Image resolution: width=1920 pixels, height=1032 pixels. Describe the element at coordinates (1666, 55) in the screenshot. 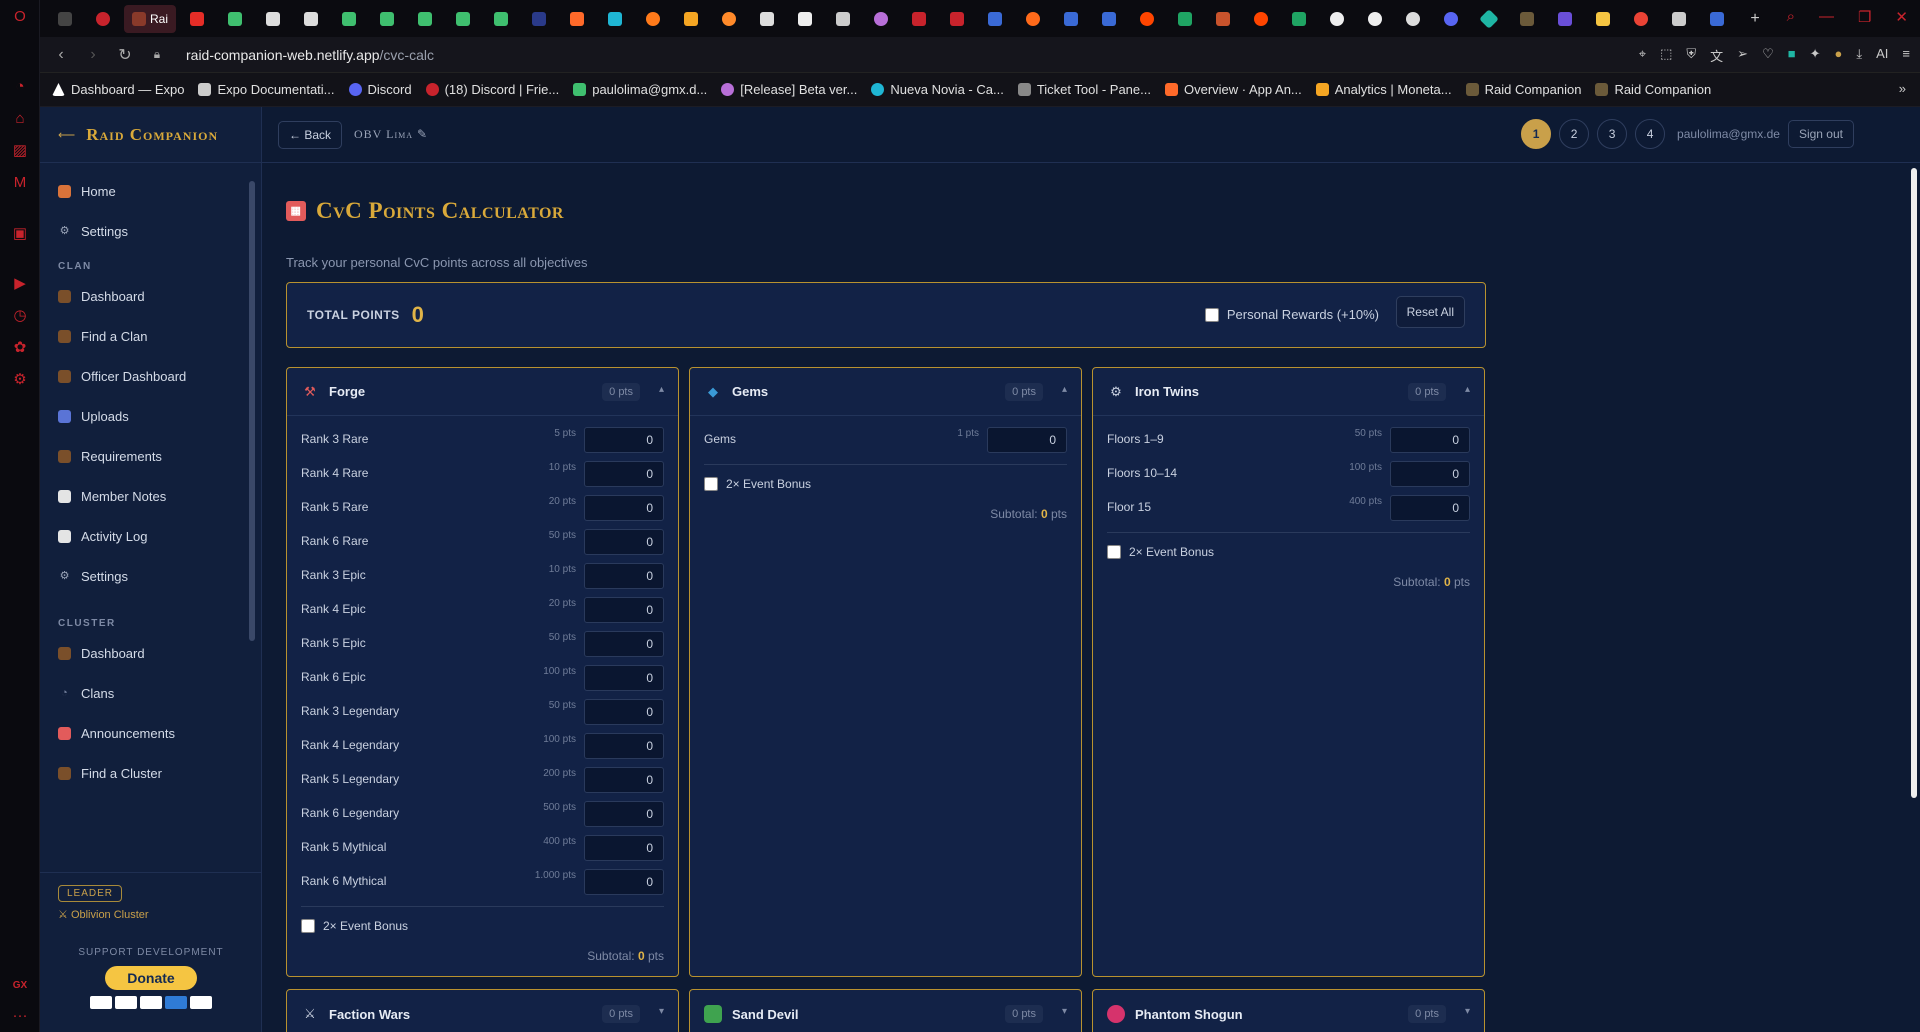

I see `snapshot-icon: ⬚` at that location.